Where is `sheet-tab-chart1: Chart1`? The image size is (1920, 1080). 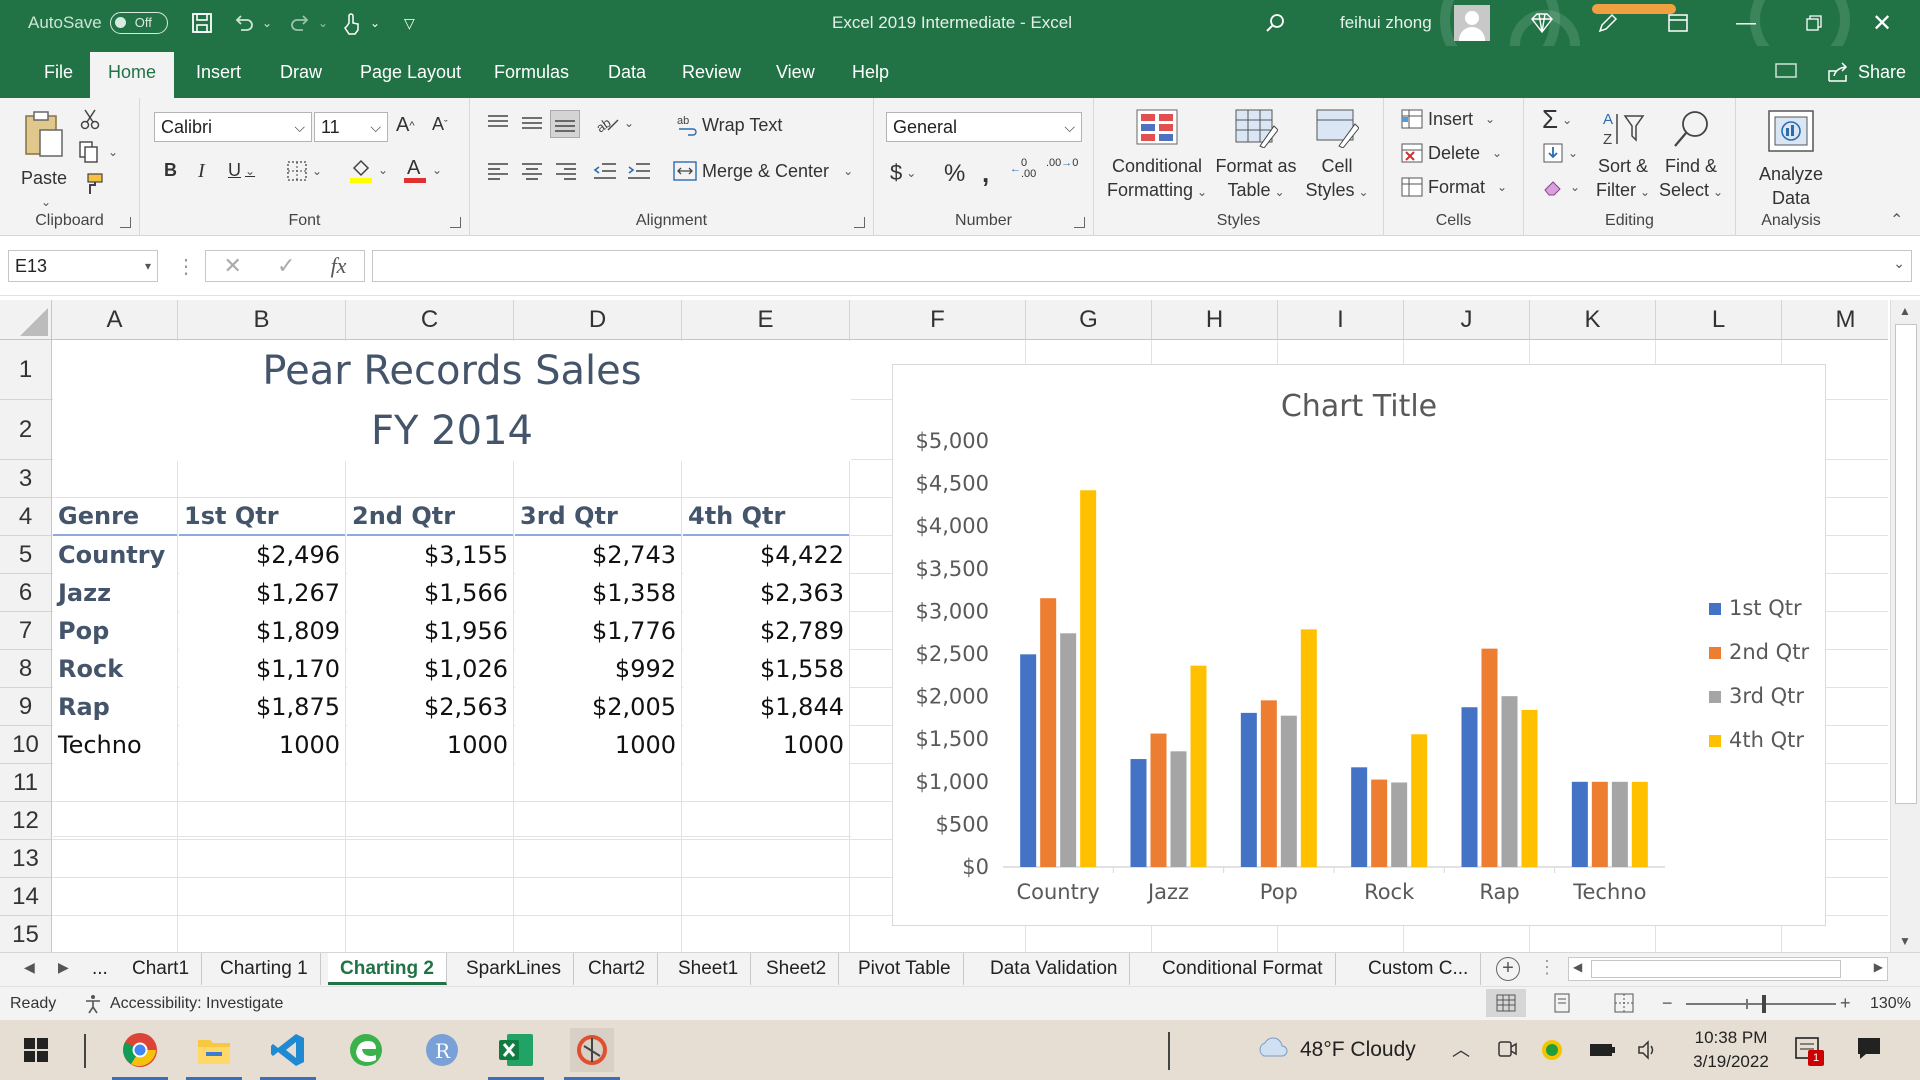
sheet-tab-chart1: Chart1 is located at coordinates (161, 969).